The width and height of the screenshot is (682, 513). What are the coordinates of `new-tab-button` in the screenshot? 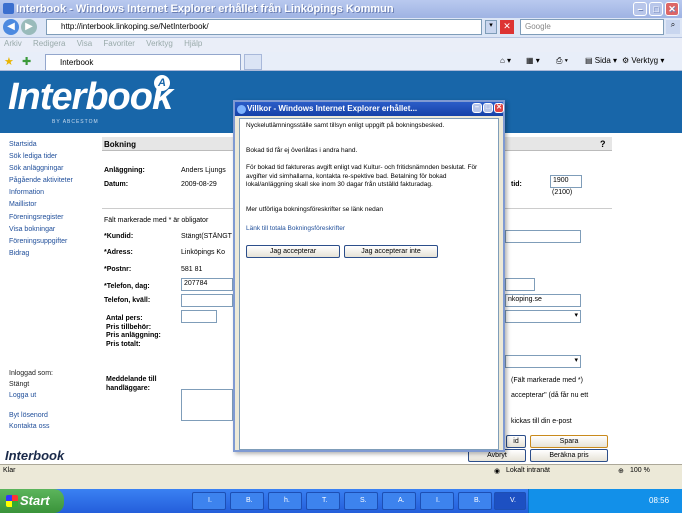 It's located at (253, 62).